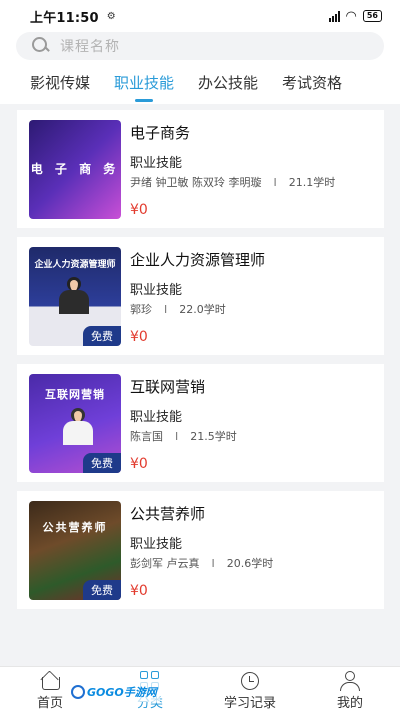 This screenshot has height=711, width=400. Describe the element at coordinates (372, 16) in the screenshot. I see `battery-icon: 56` at that location.